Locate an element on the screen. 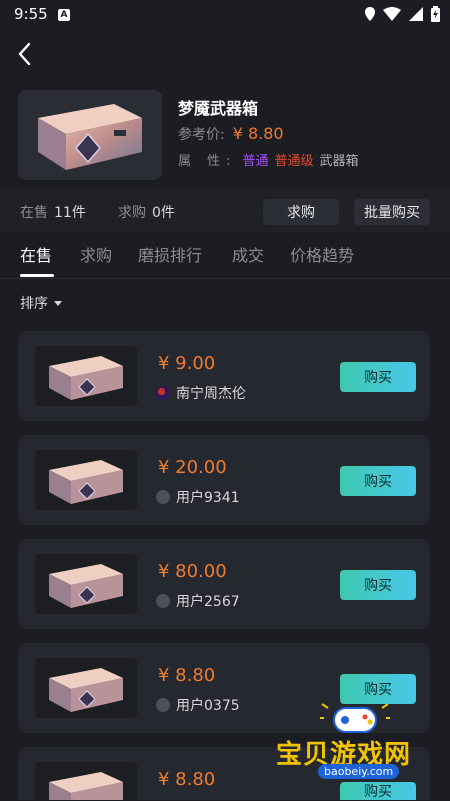 The image size is (450, 801). tab-price-trend: 价格趋势 is located at coordinates (322, 254).